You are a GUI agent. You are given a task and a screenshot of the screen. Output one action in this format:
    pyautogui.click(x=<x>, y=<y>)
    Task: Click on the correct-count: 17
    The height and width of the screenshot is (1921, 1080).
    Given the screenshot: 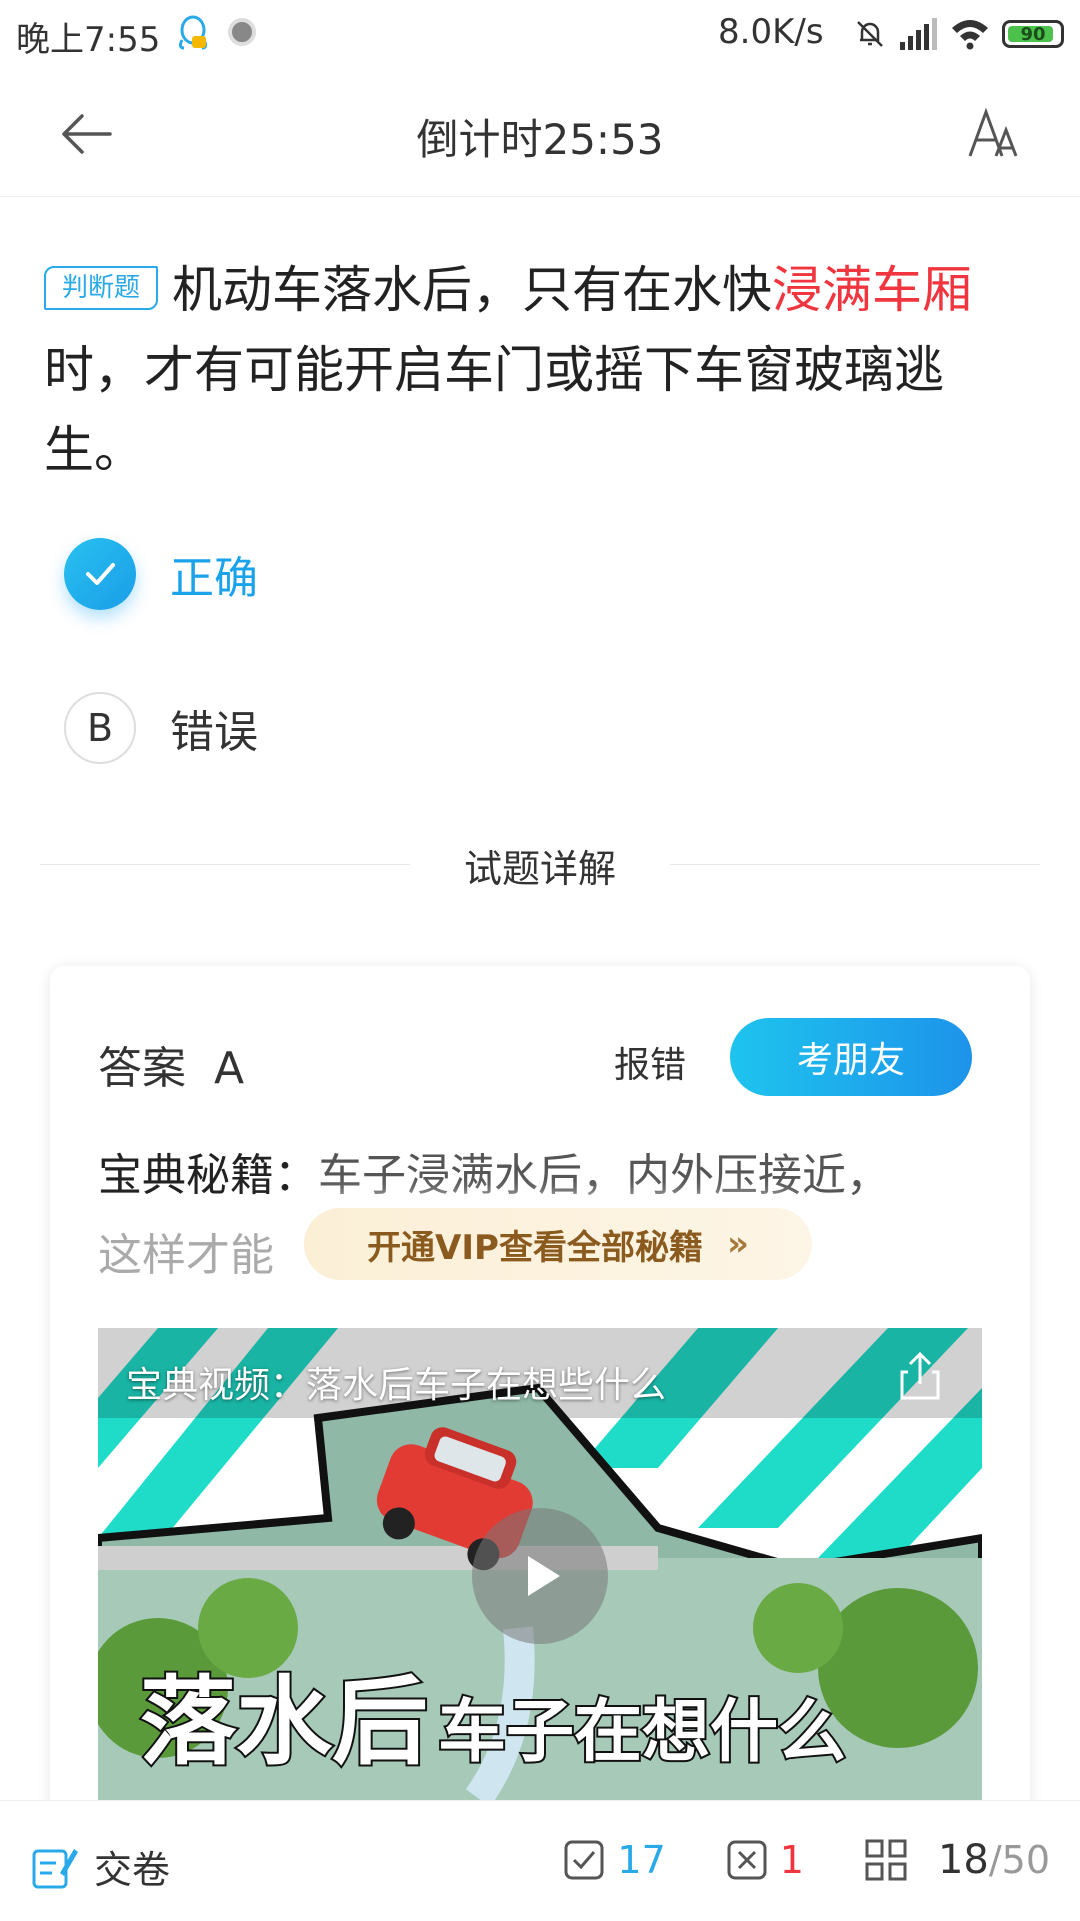 What is the action you would take?
    pyautogui.click(x=641, y=1860)
    